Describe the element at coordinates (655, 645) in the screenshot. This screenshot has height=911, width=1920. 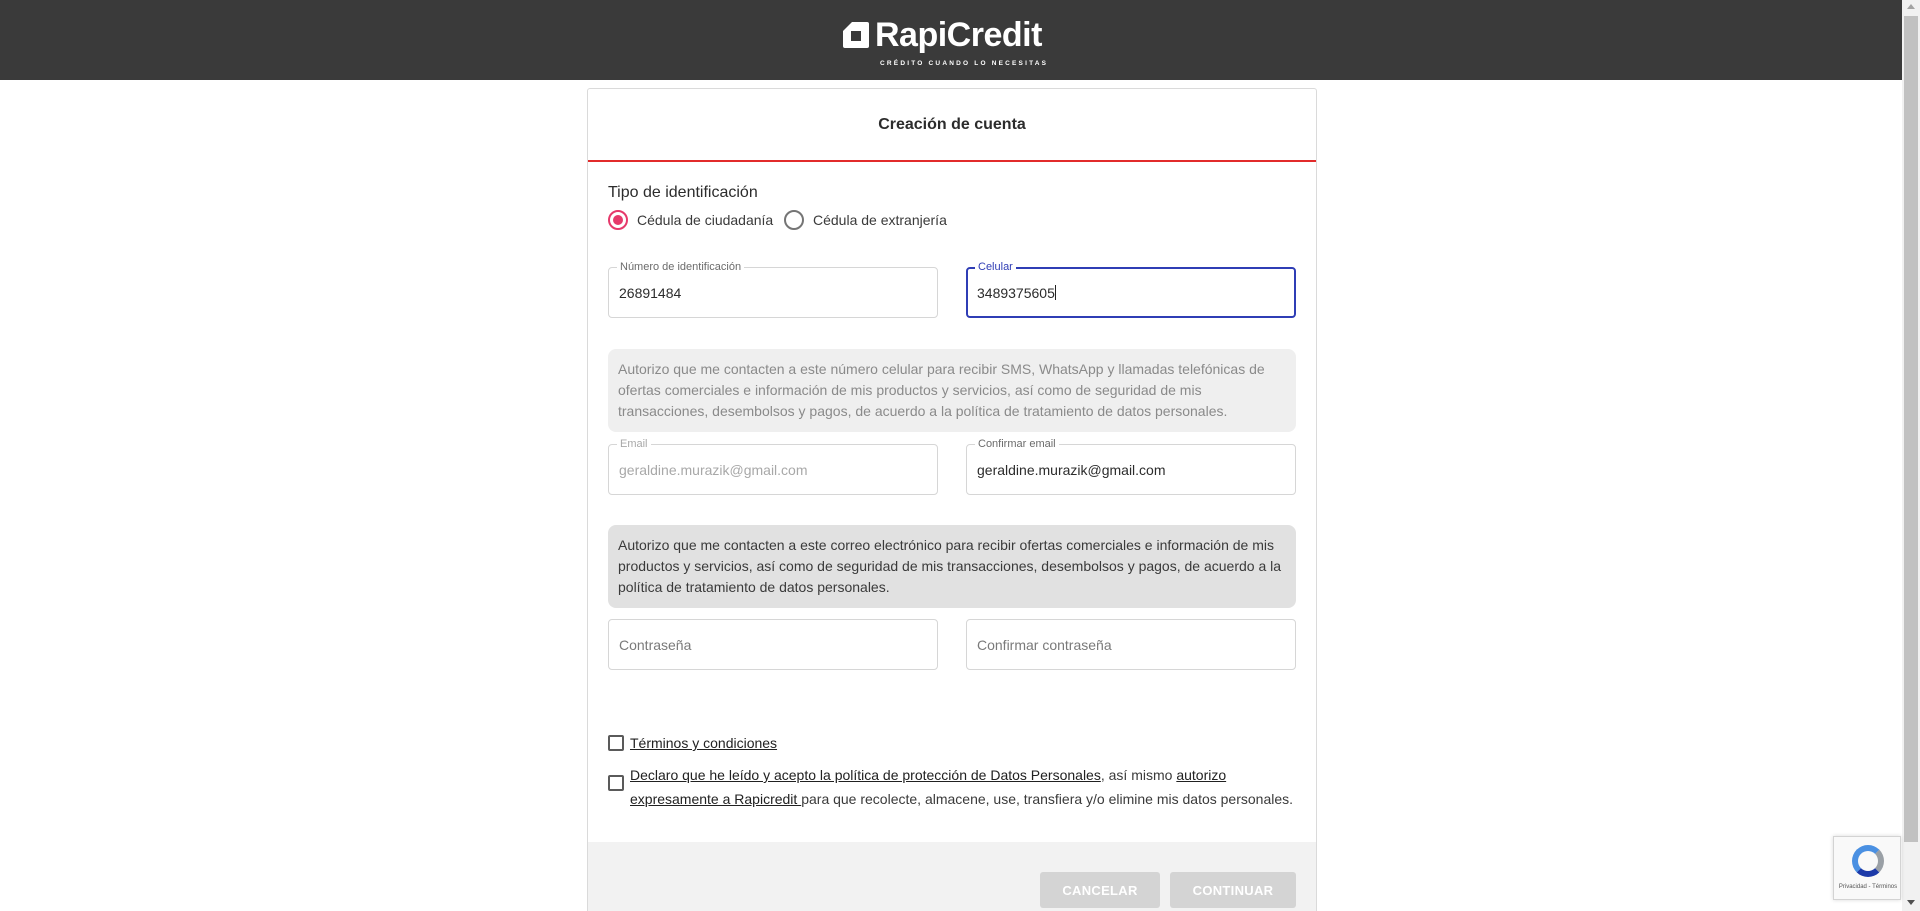
I see `password-placeholder: Contraseña` at that location.